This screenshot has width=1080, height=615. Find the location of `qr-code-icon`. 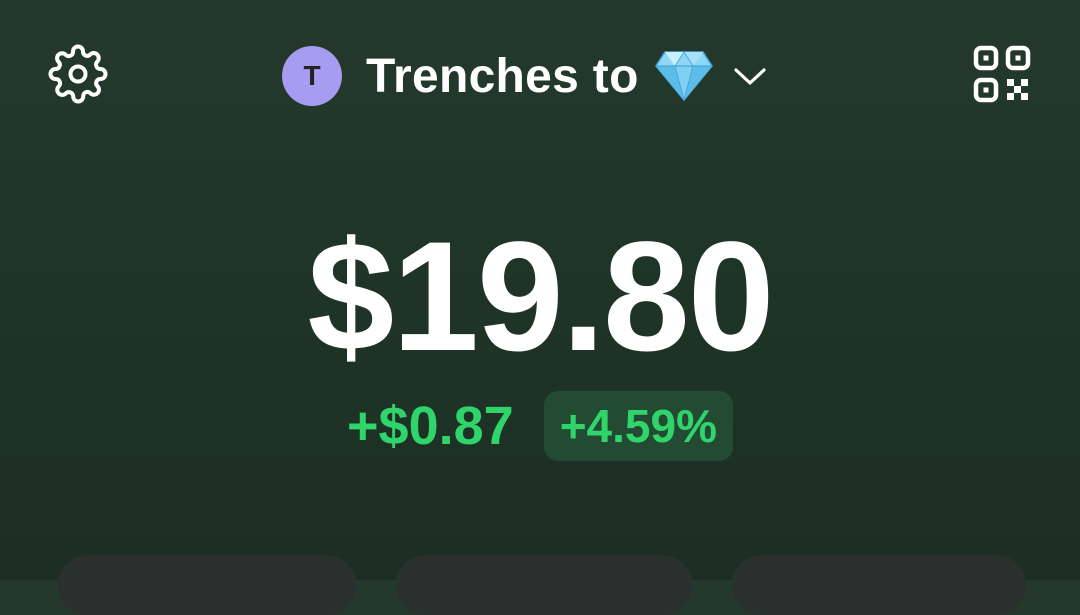

qr-code-icon is located at coordinates (1002, 74).